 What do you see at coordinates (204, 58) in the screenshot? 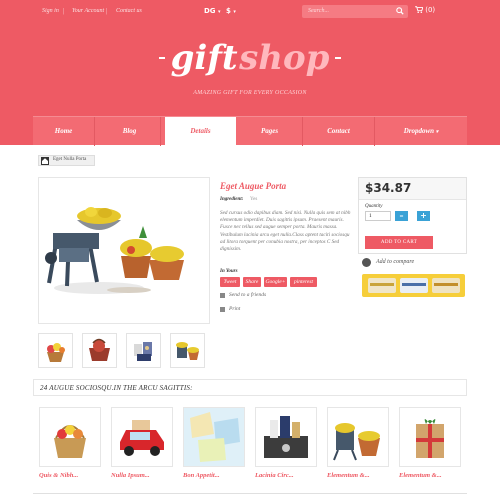
I see `logo-gift-text: gift` at bounding box center [204, 58].